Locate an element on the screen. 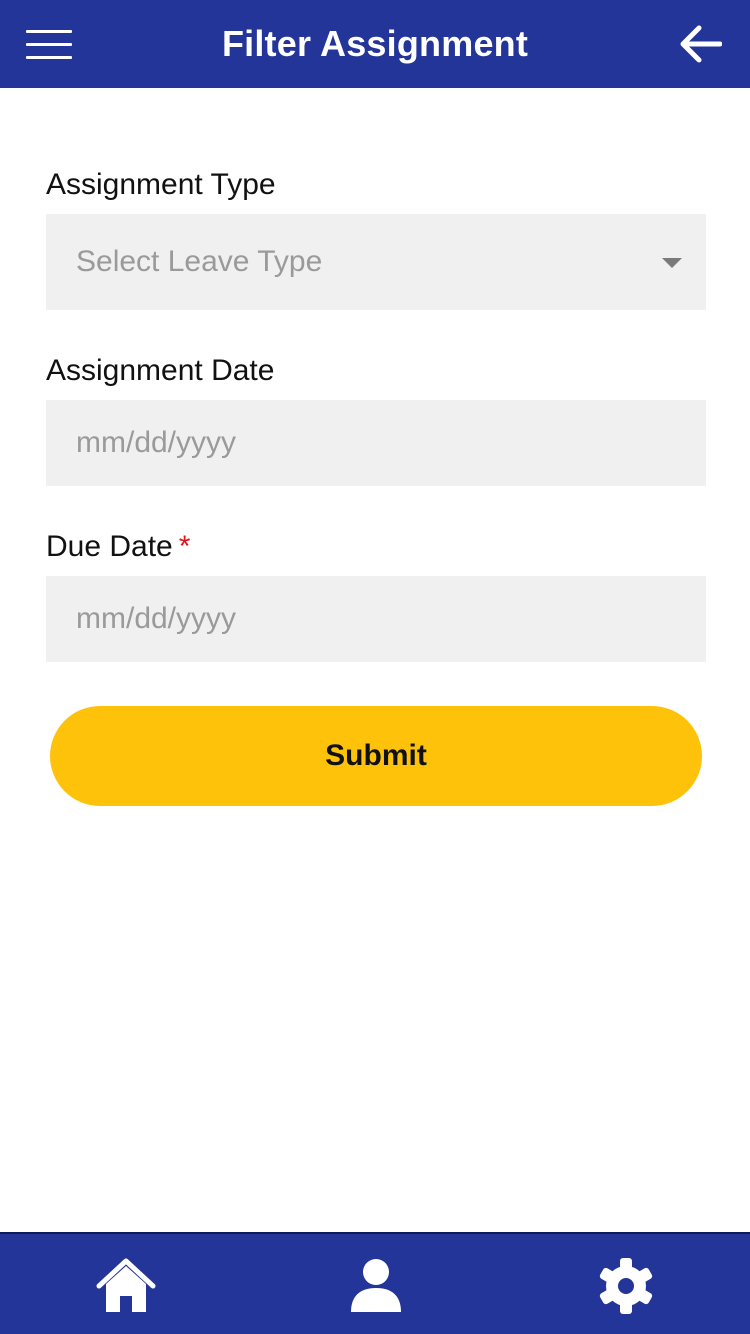  hamburger-menu-icon is located at coordinates (49, 45).